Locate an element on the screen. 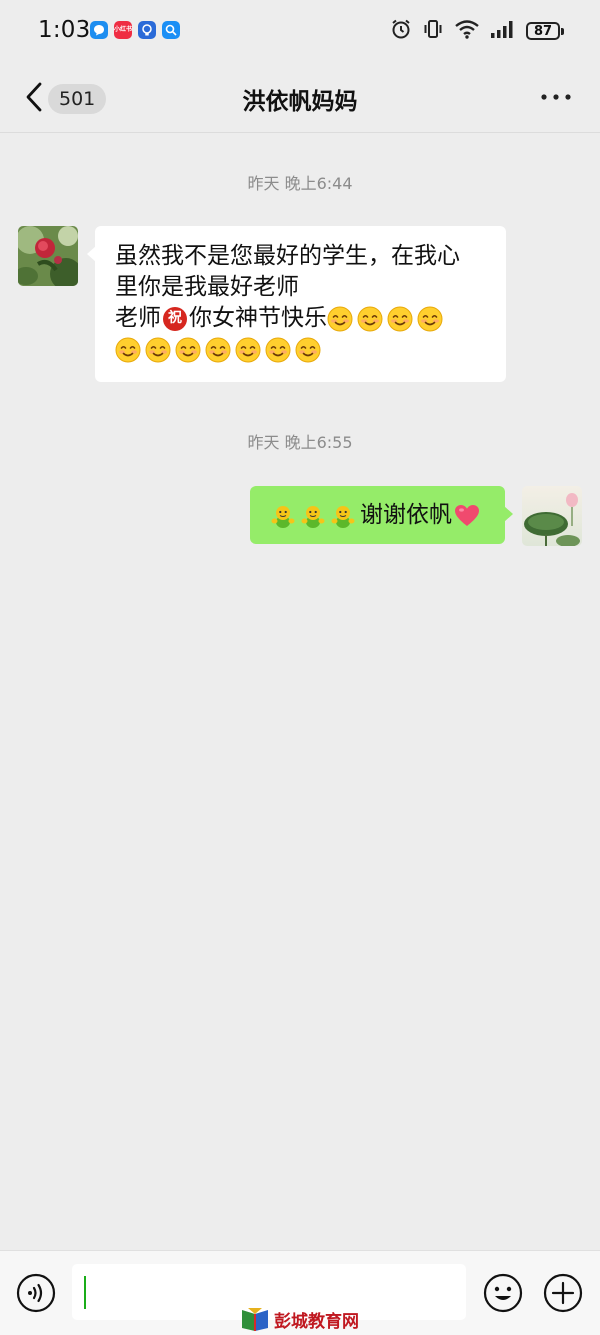  status-indicators: 87 is located at coordinates (477, 31).